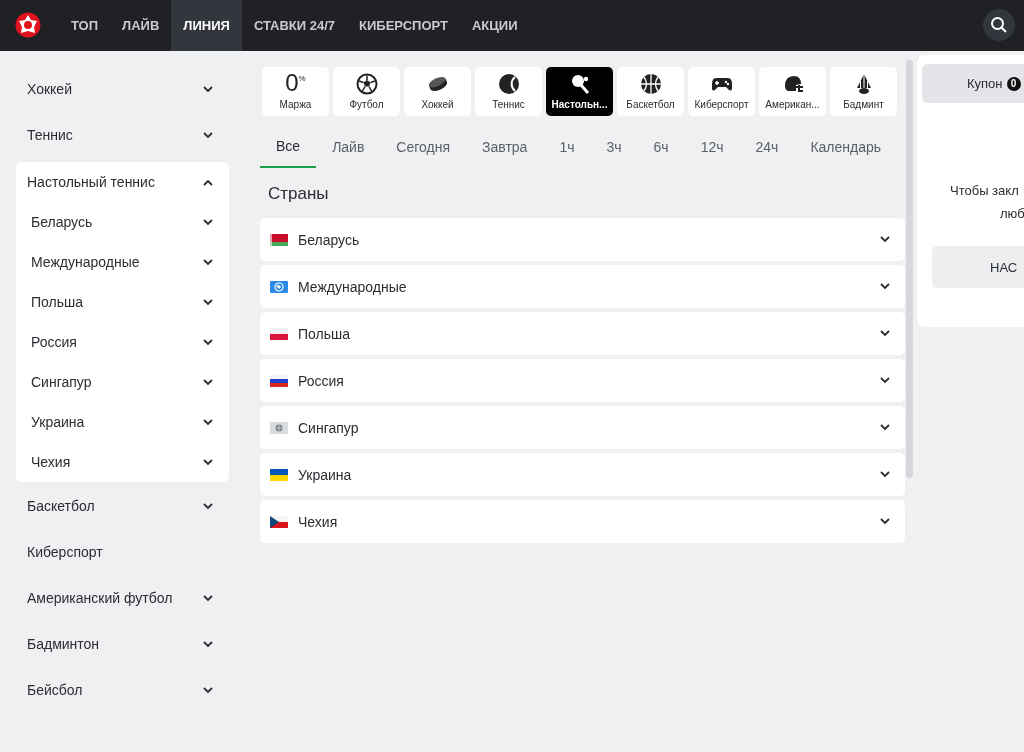 The image size is (1024, 752). I want to click on sidebar-item: Беларусь, so click(122, 222).